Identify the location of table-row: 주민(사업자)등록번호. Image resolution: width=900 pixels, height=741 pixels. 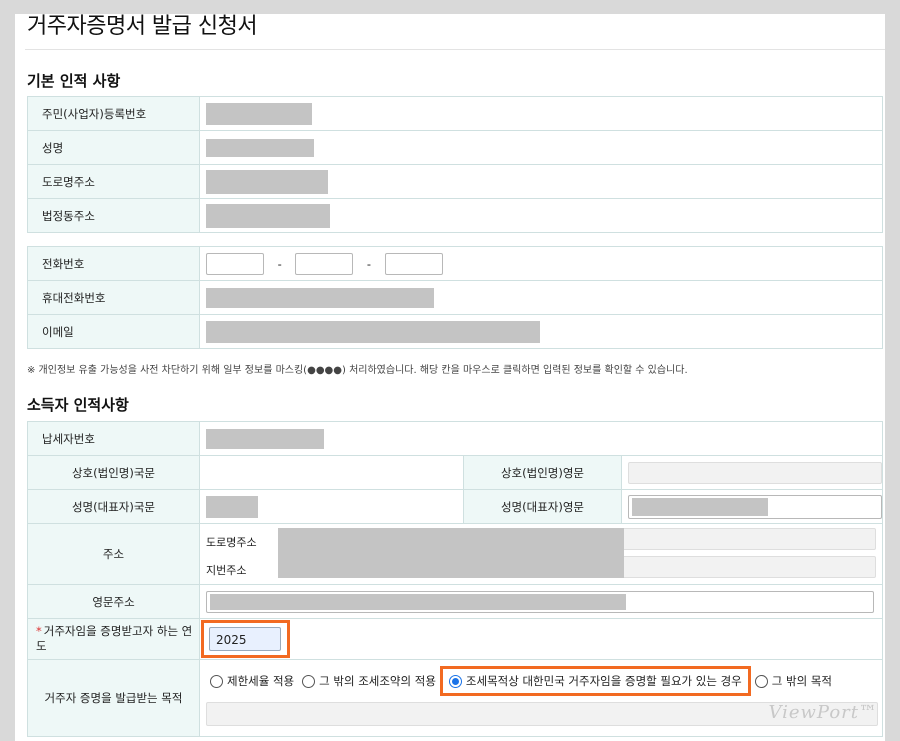
(455, 113).